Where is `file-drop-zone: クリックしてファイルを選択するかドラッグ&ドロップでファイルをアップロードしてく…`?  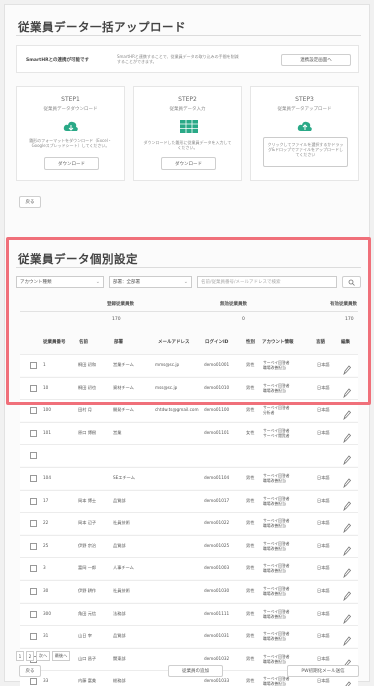 file-drop-zone: クリックしてファイルを選択するかドラッグ&ドロップでファイルをアップロードしてく… is located at coordinates (305, 152).